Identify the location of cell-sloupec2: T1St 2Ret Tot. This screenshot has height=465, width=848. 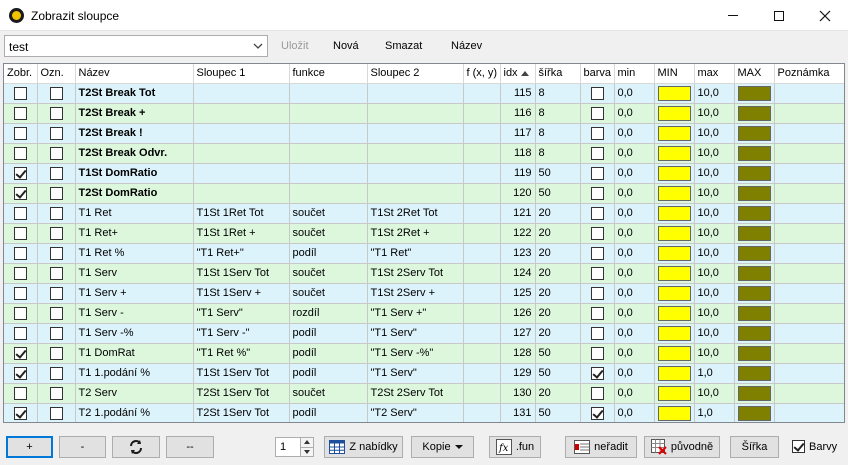
(415, 213).